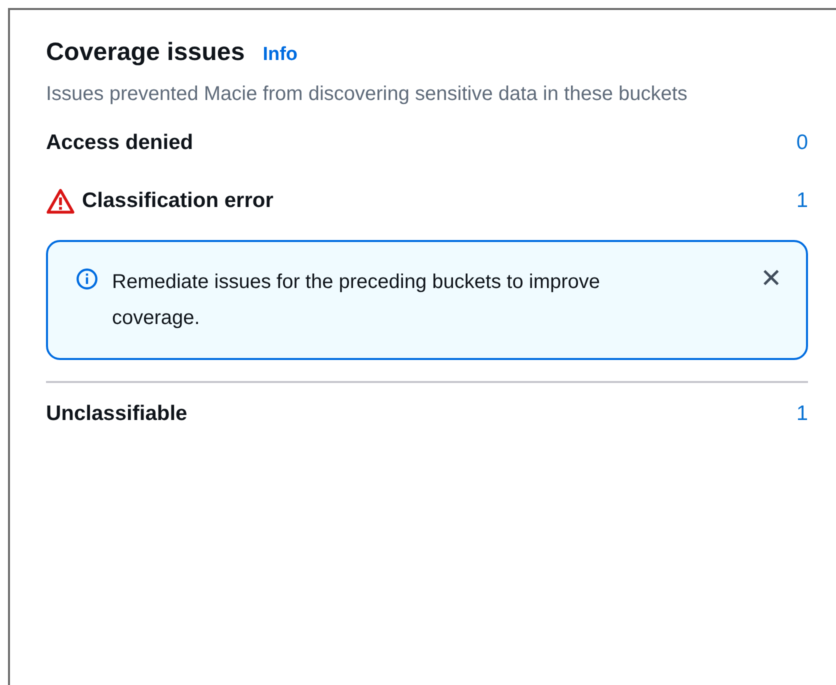 This screenshot has height=685, width=836. What do you see at coordinates (367, 94) in the screenshot?
I see `panel-description: Issues prevented Macie from discovering sensitive data in these buckets` at bounding box center [367, 94].